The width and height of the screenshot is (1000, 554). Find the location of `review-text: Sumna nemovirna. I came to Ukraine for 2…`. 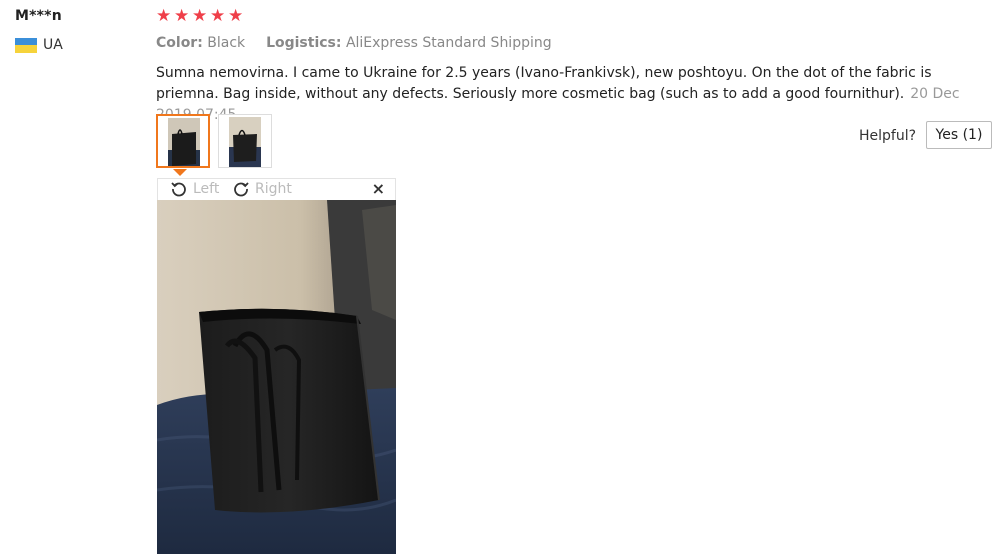

review-text: Sumna nemovirna. I came to Ukraine for 2… is located at coordinates (544, 83).